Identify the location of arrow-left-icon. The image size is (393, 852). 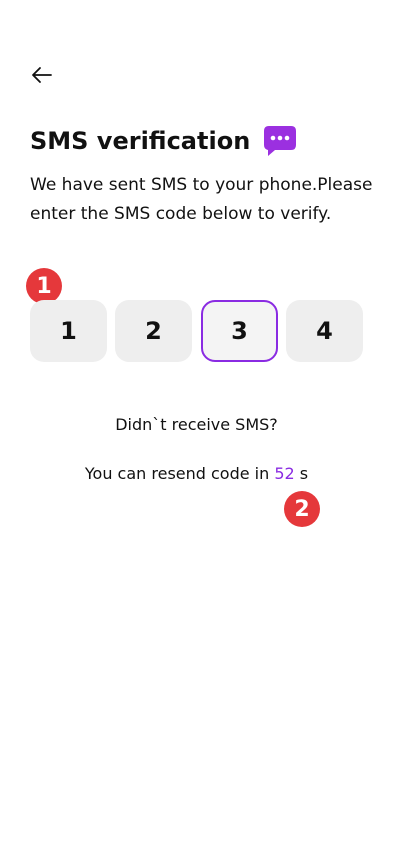
(42, 75).